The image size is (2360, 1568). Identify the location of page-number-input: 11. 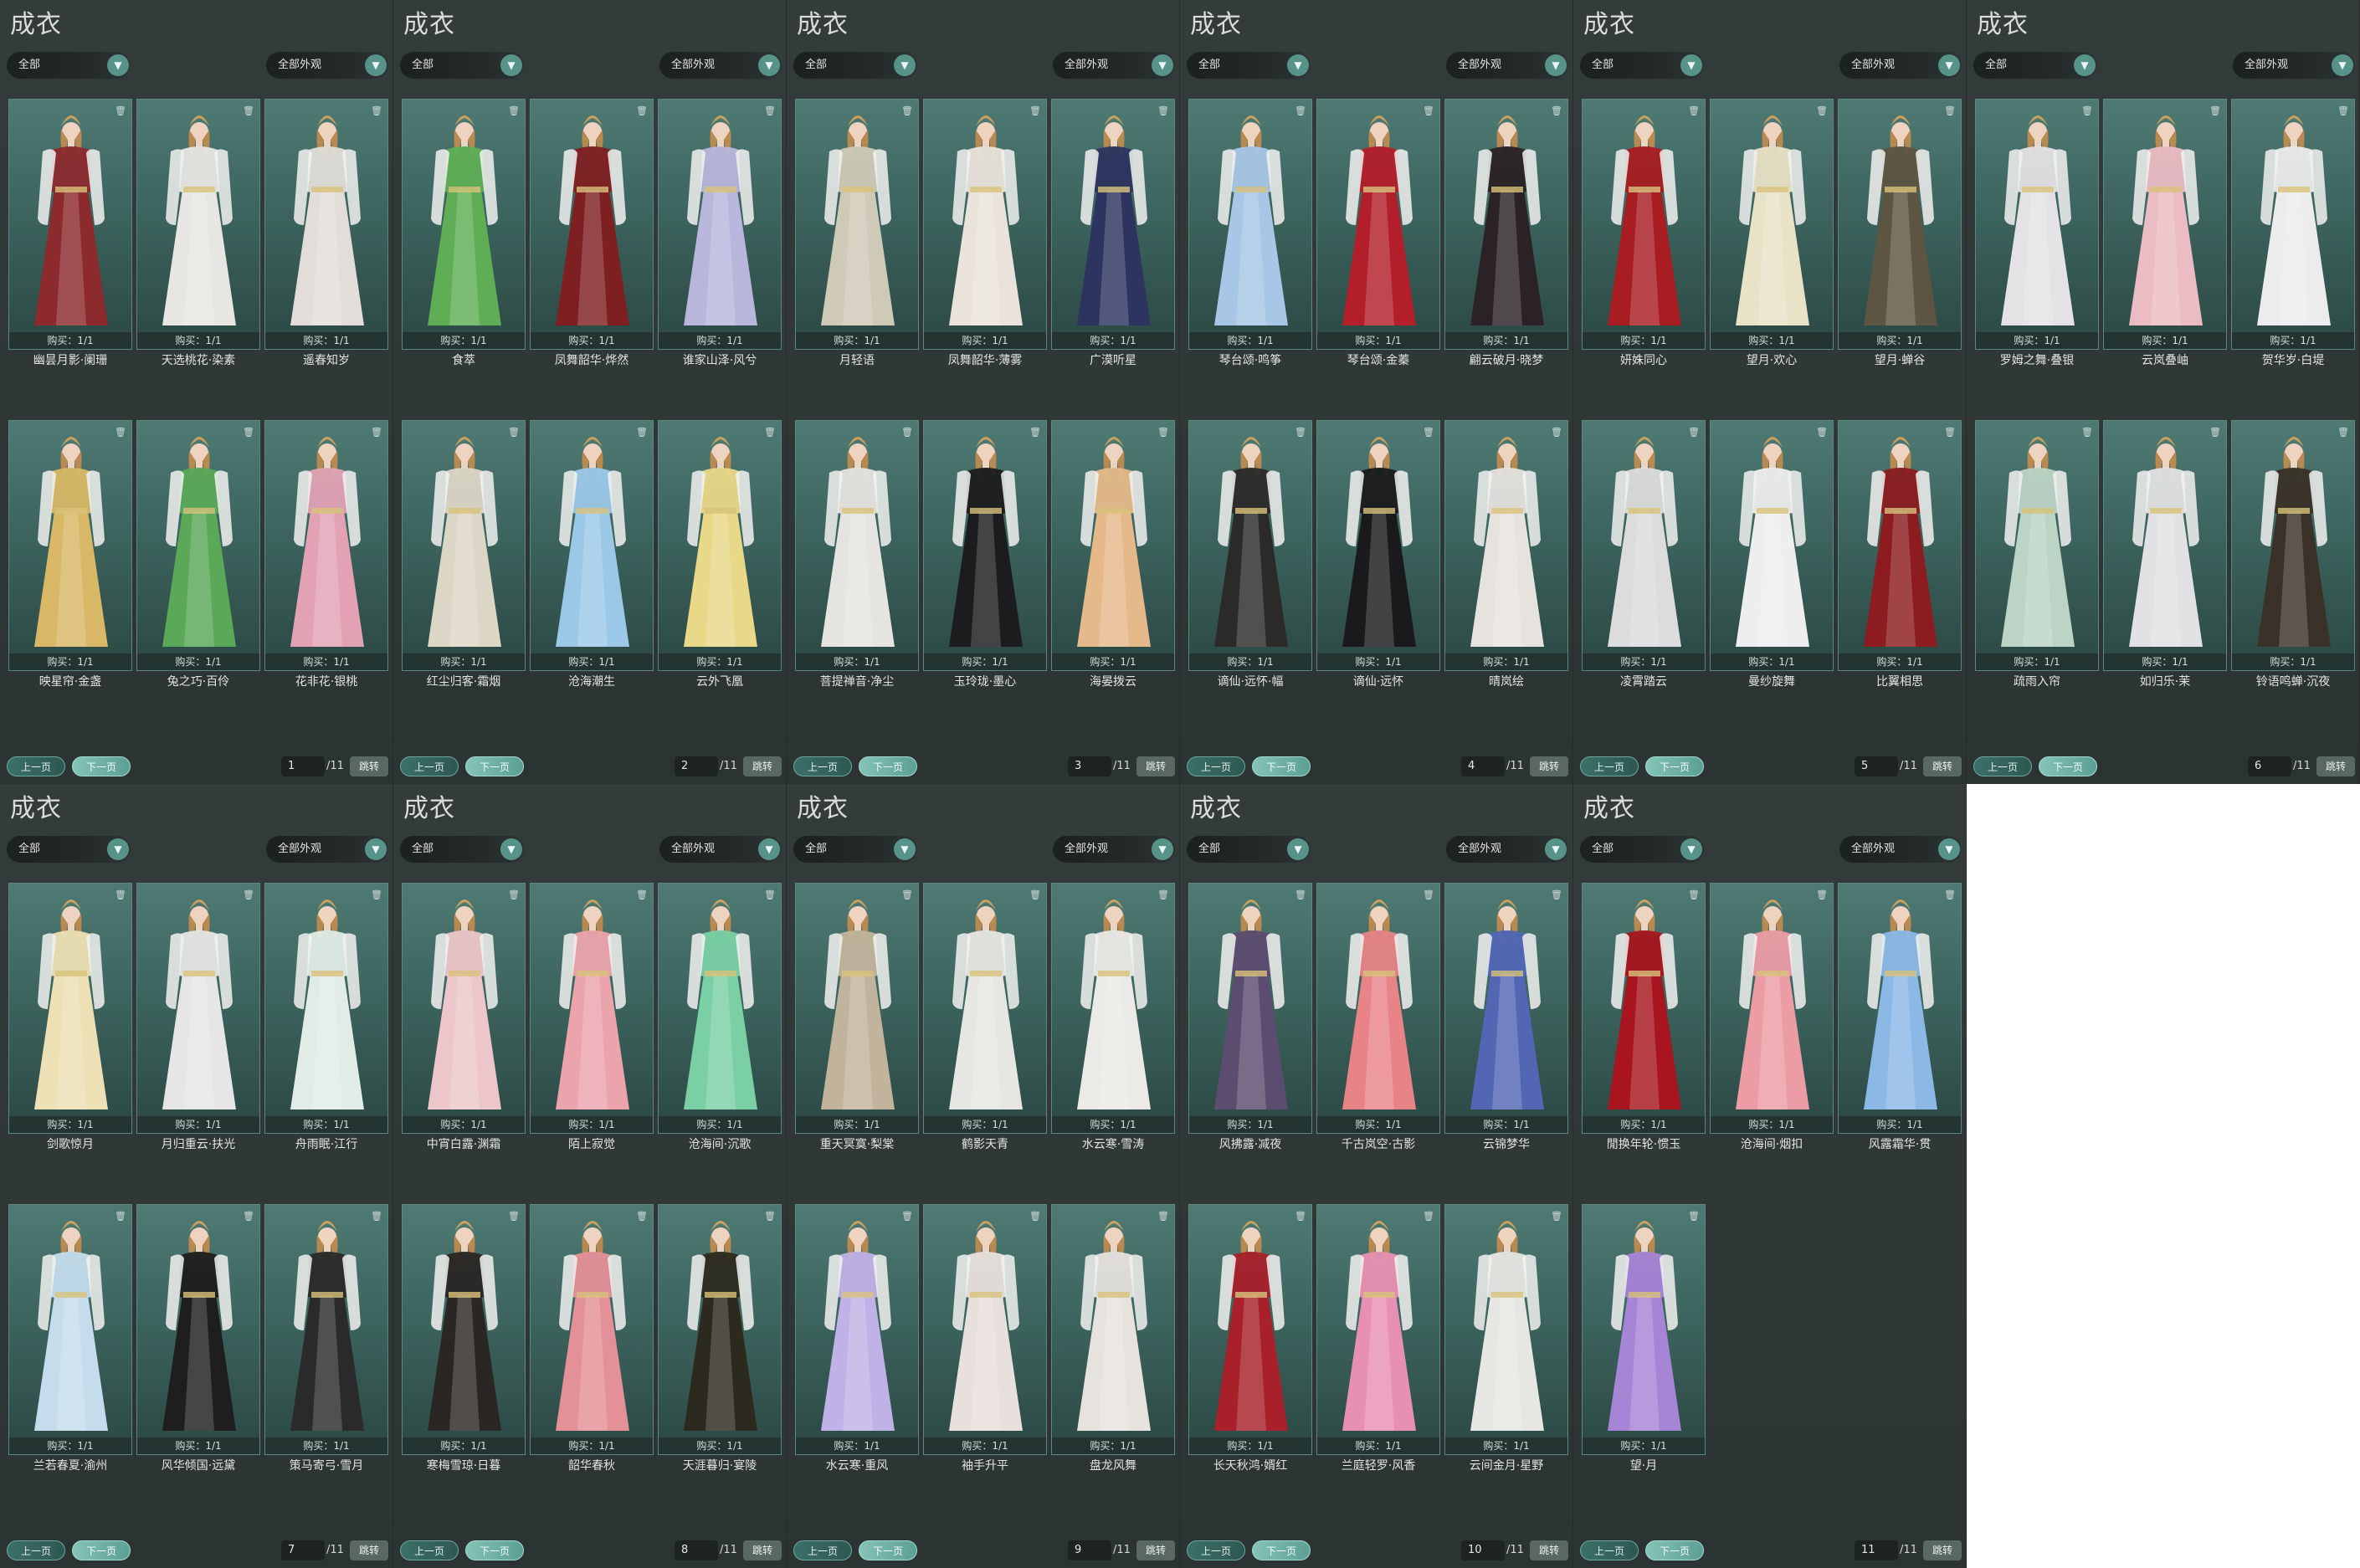
(1876, 1550).